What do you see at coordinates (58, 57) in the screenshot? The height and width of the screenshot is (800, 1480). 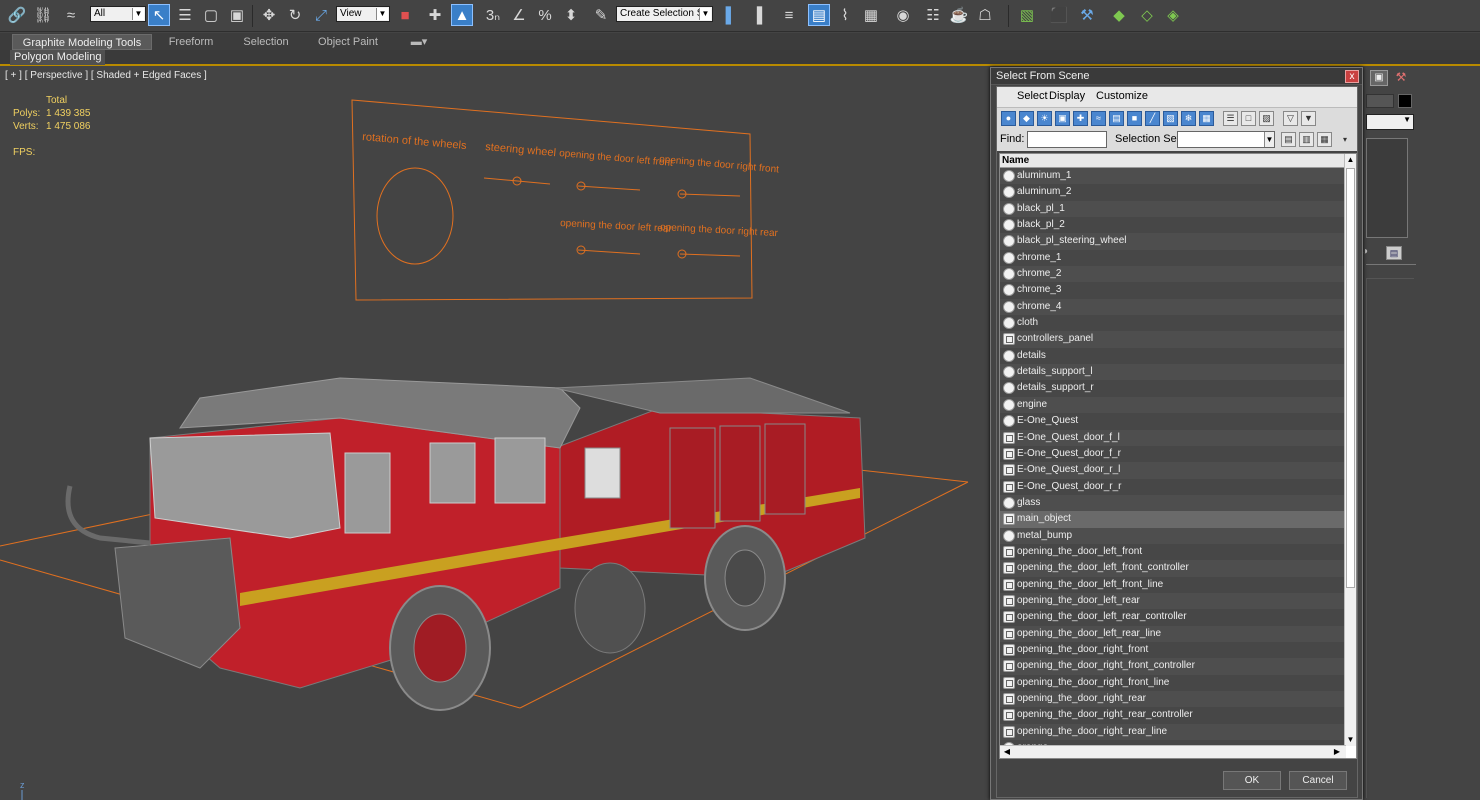 I see `polygon-modeling-panel: Polygon Modeling` at bounding box center [58, 57].